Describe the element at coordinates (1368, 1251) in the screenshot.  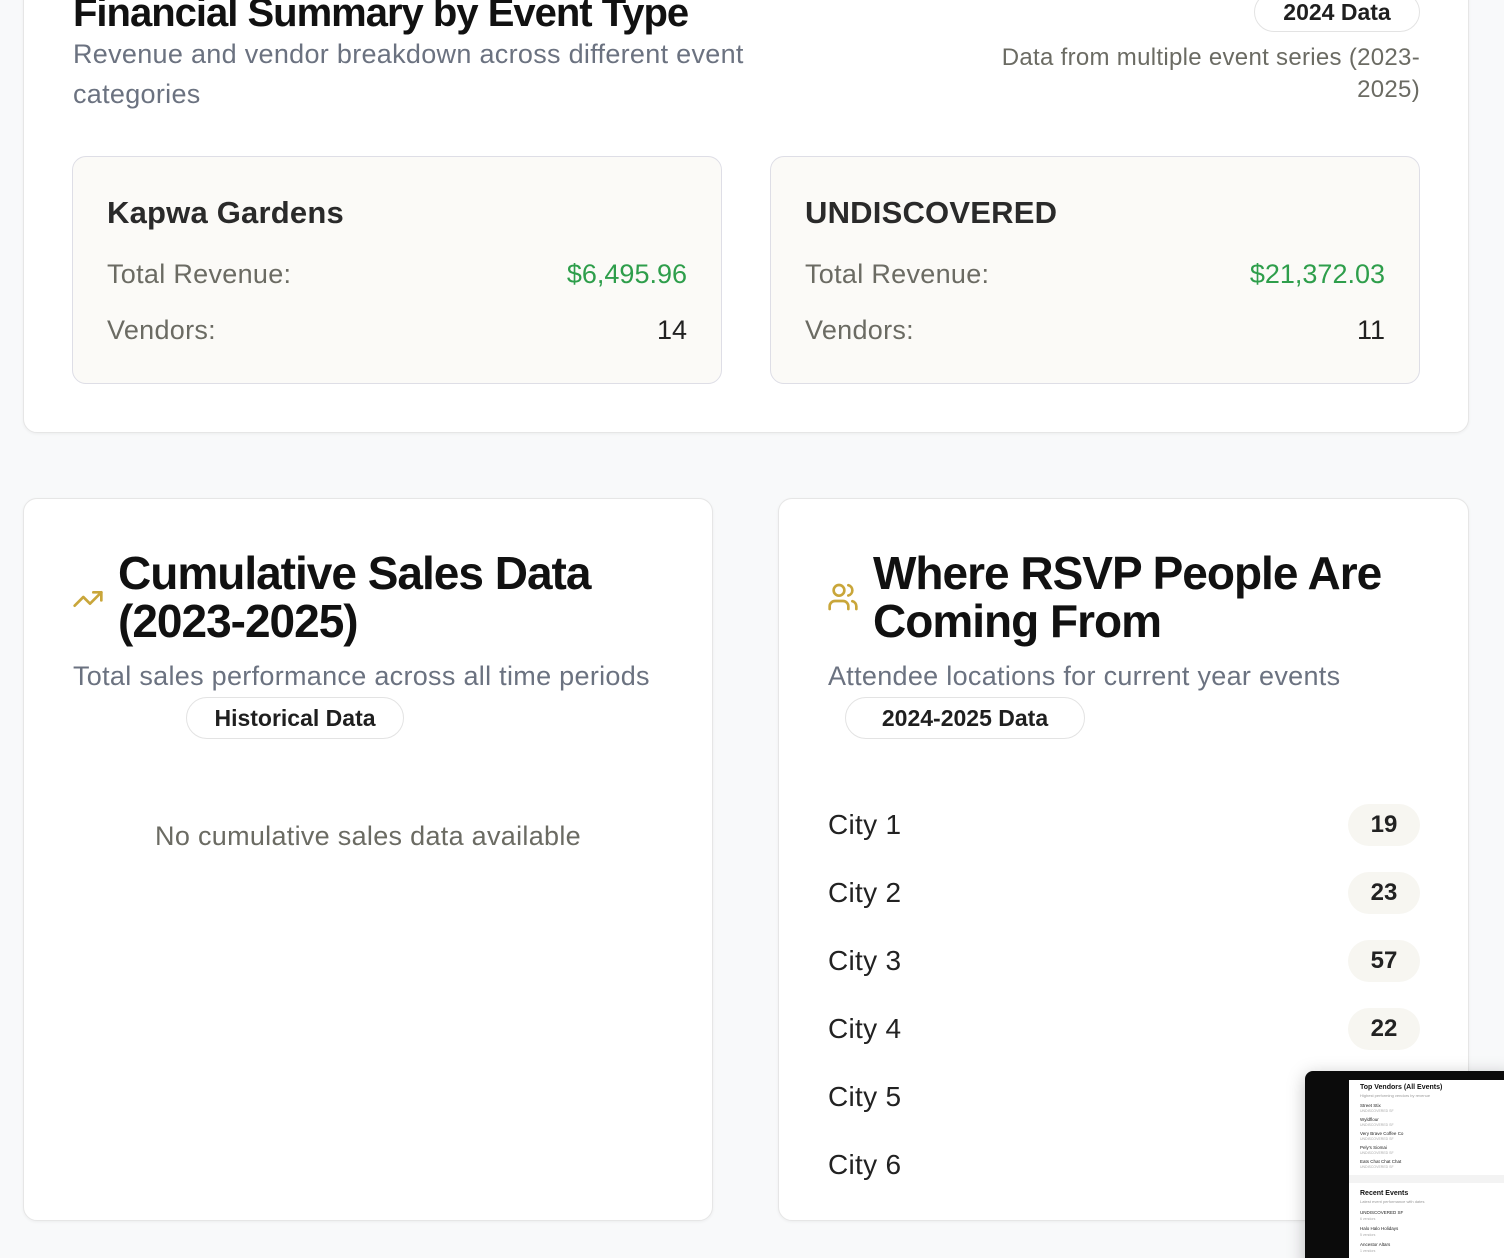
I see `thumb-event-detail: 1 vendors` at that location.